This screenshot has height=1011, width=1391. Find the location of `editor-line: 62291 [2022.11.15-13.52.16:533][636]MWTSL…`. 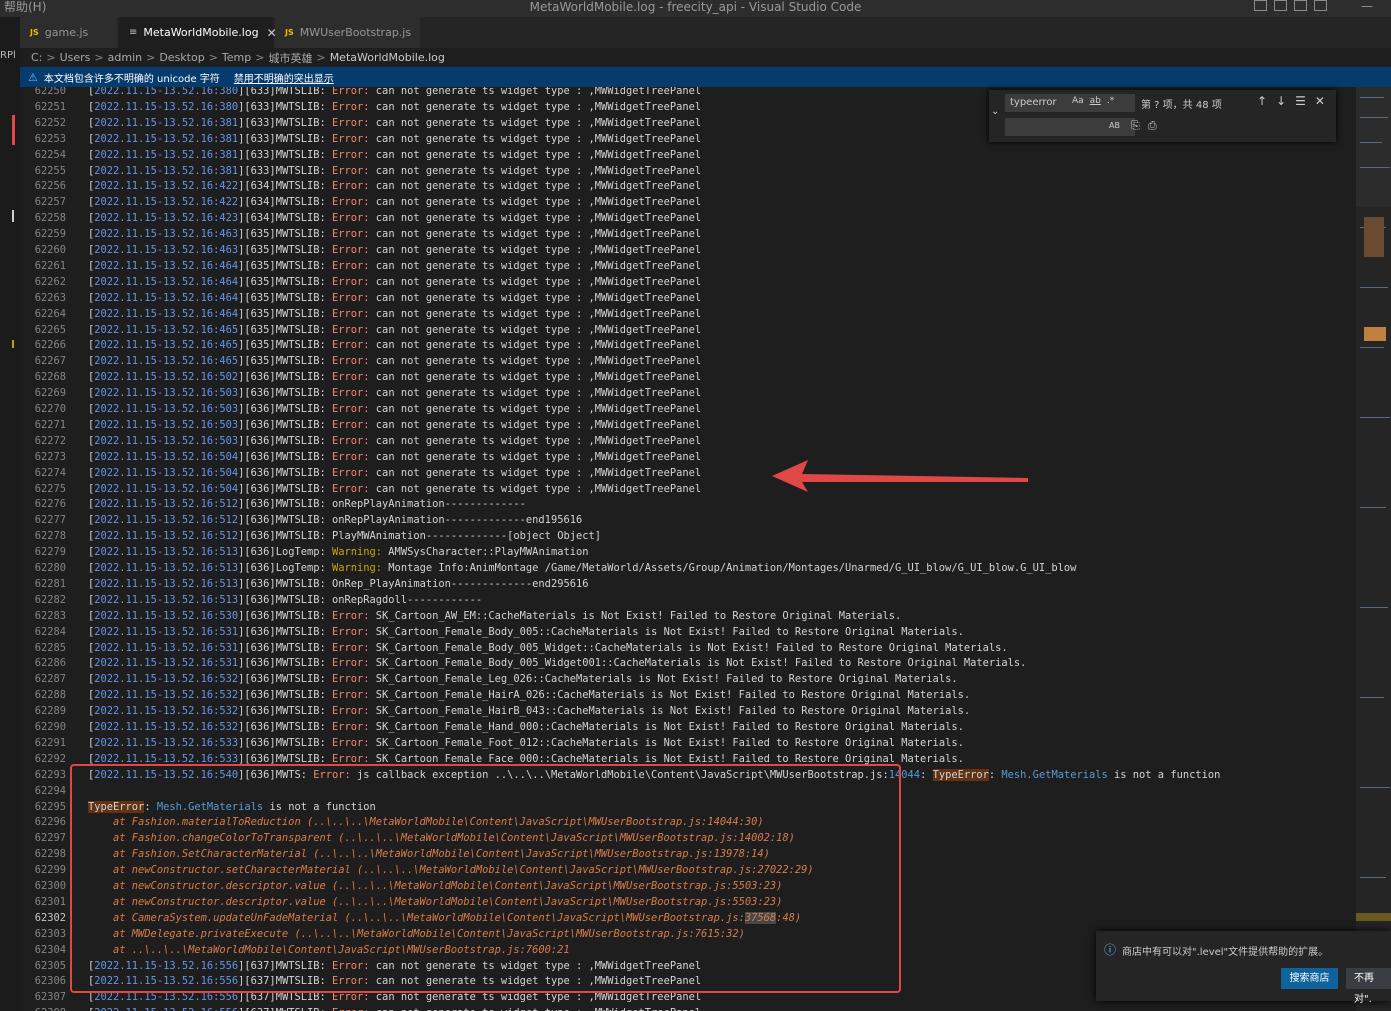

editor-line: 62291 [2022.11.15-13.52.16:533][636]MWTSL… is located at coordinates (688, 743).